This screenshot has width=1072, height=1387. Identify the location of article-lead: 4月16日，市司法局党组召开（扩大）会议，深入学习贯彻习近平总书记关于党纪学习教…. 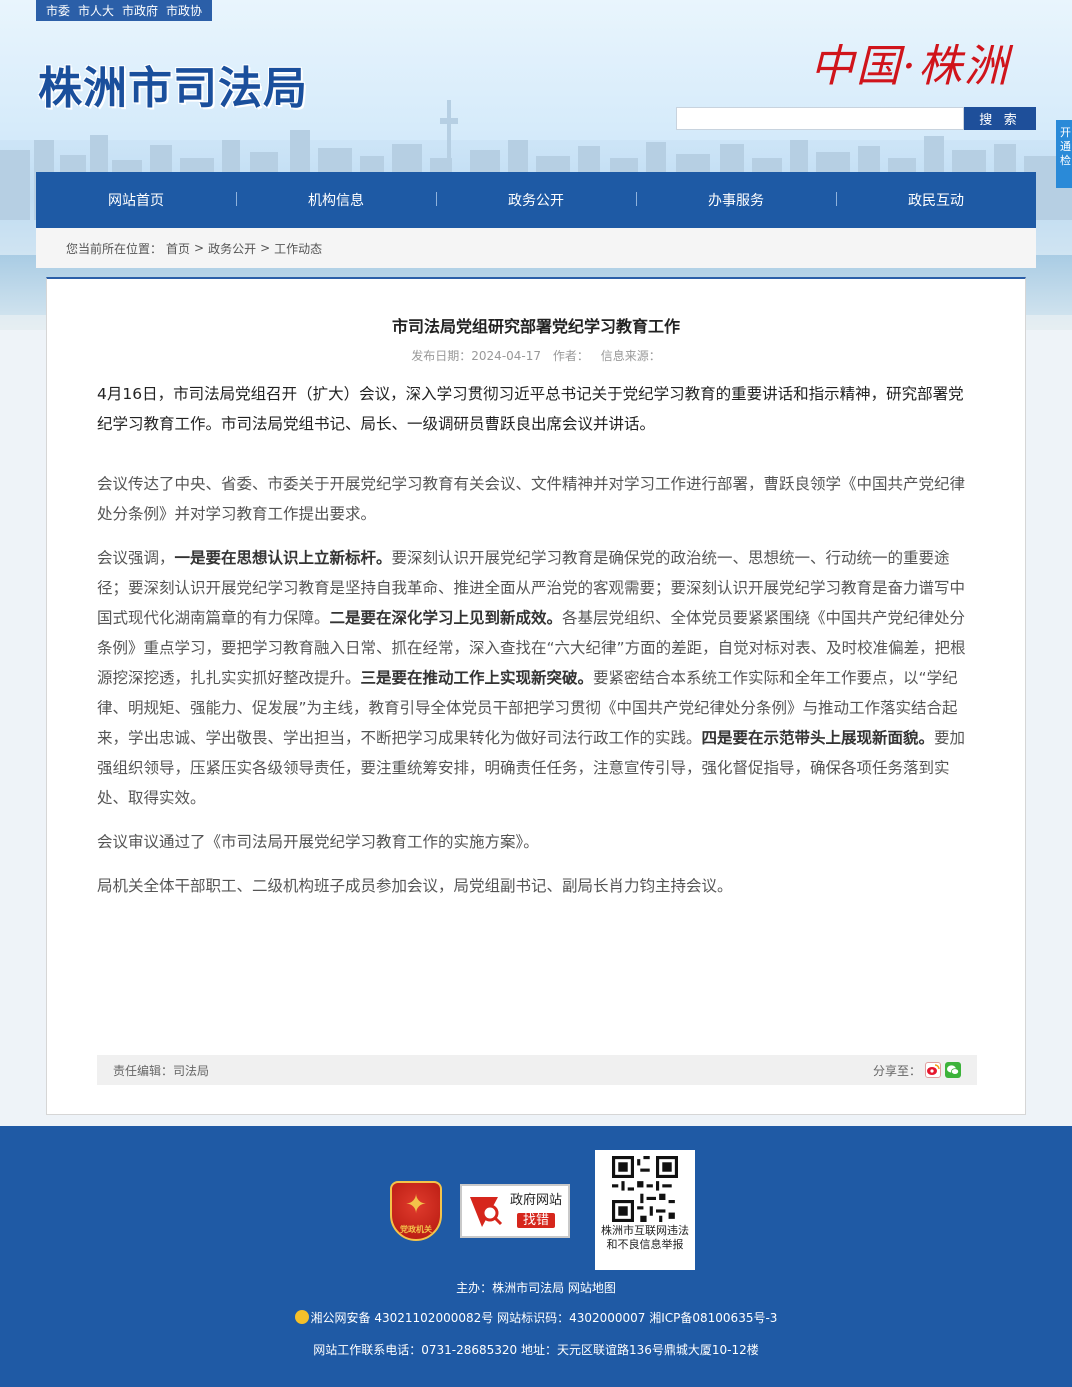
(530, 409).